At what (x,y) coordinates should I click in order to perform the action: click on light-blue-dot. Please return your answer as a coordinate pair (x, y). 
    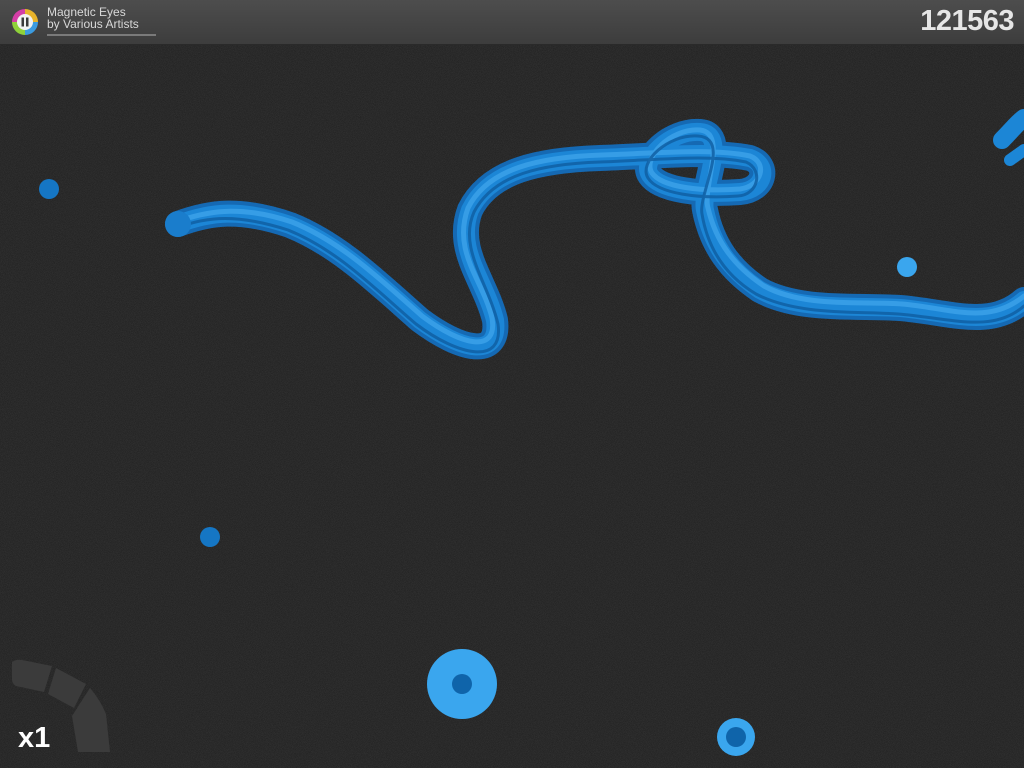
    Looking at the image, I should click on (907, 267).